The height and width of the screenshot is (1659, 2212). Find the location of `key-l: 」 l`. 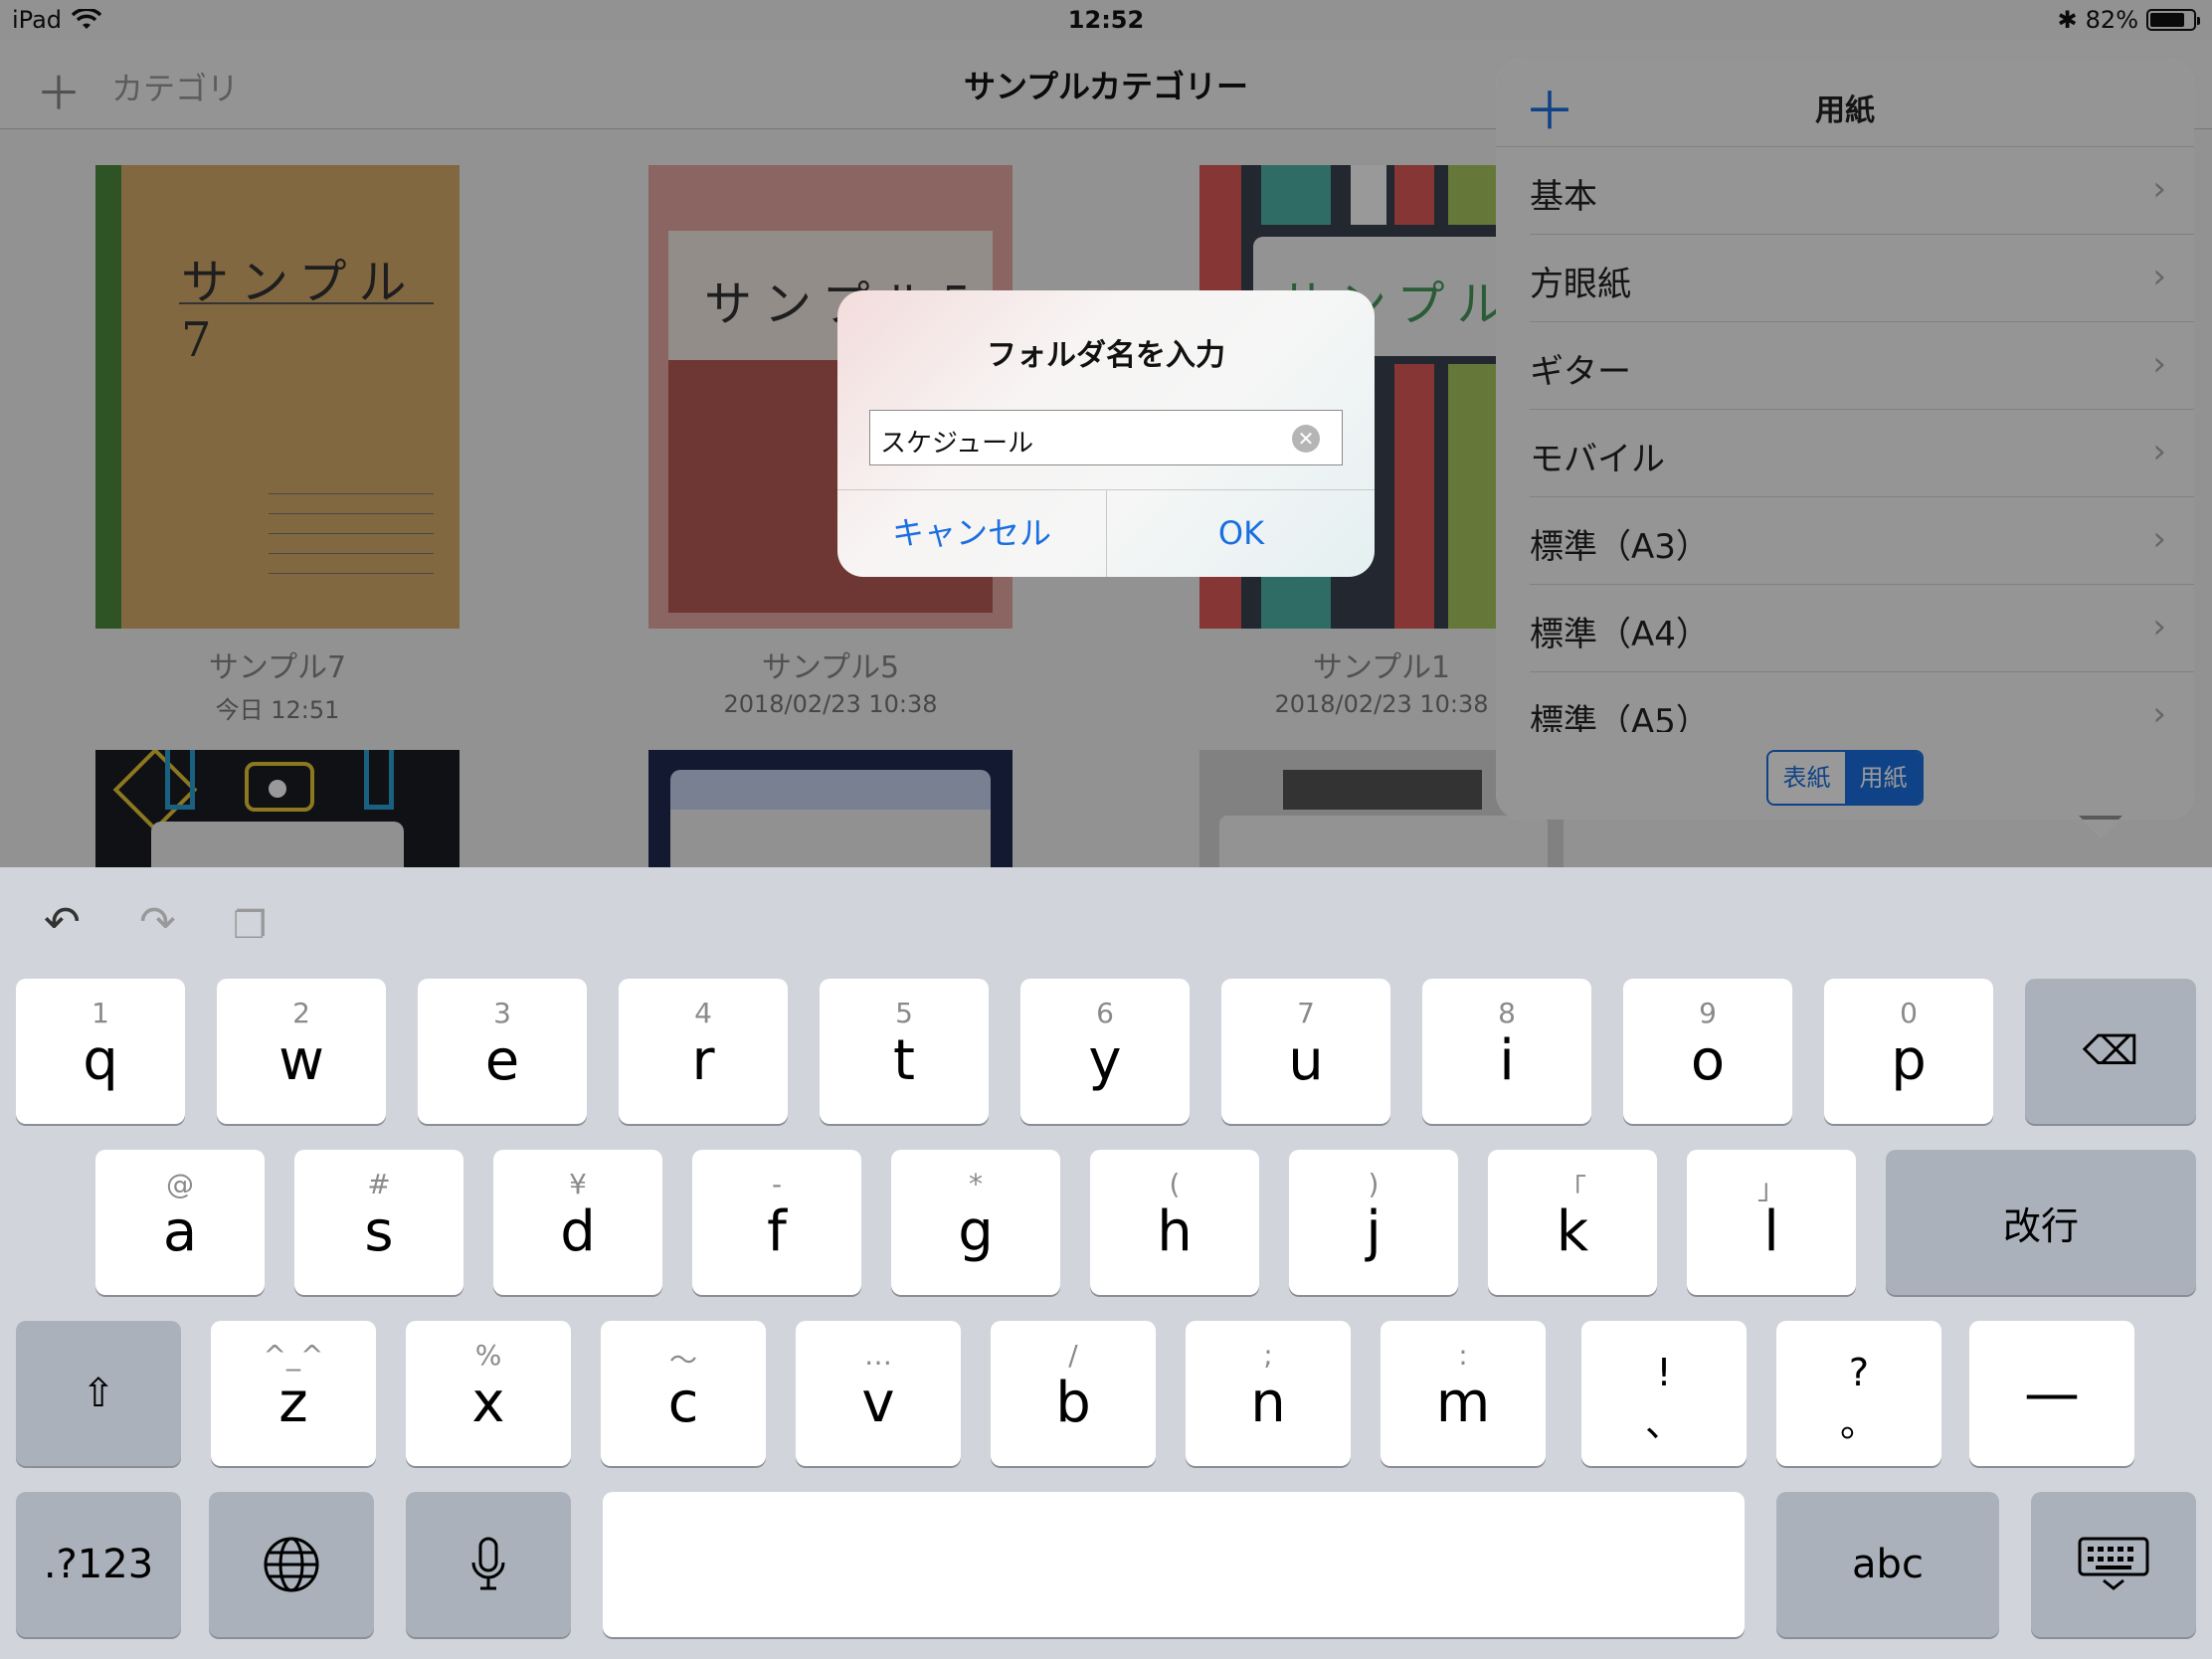

key-l: 」 l is located at coordinates (1771, 1222).